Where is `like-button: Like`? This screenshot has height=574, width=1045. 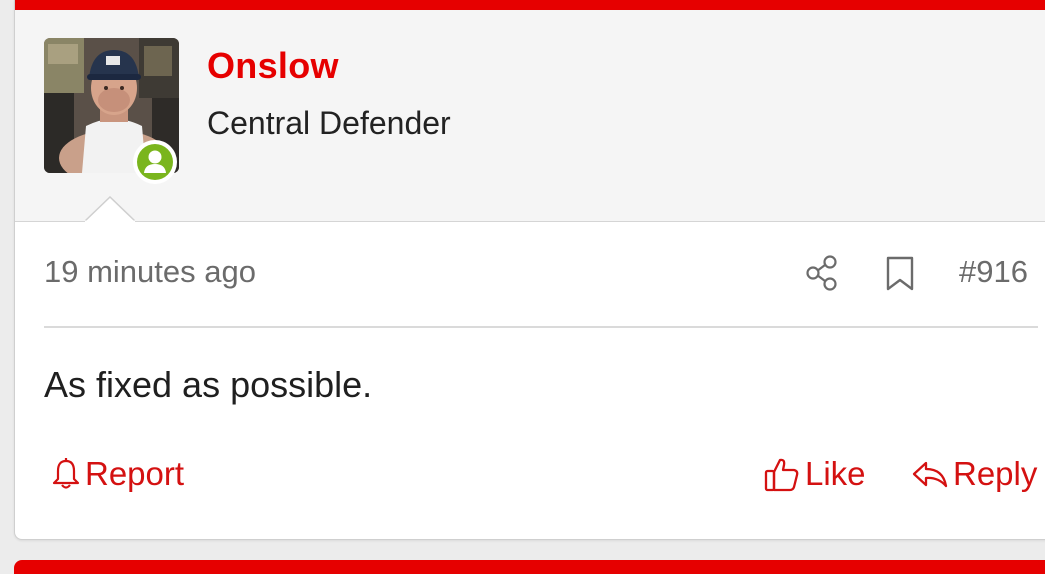 like-button: Like is located at coordinates (814, 474).